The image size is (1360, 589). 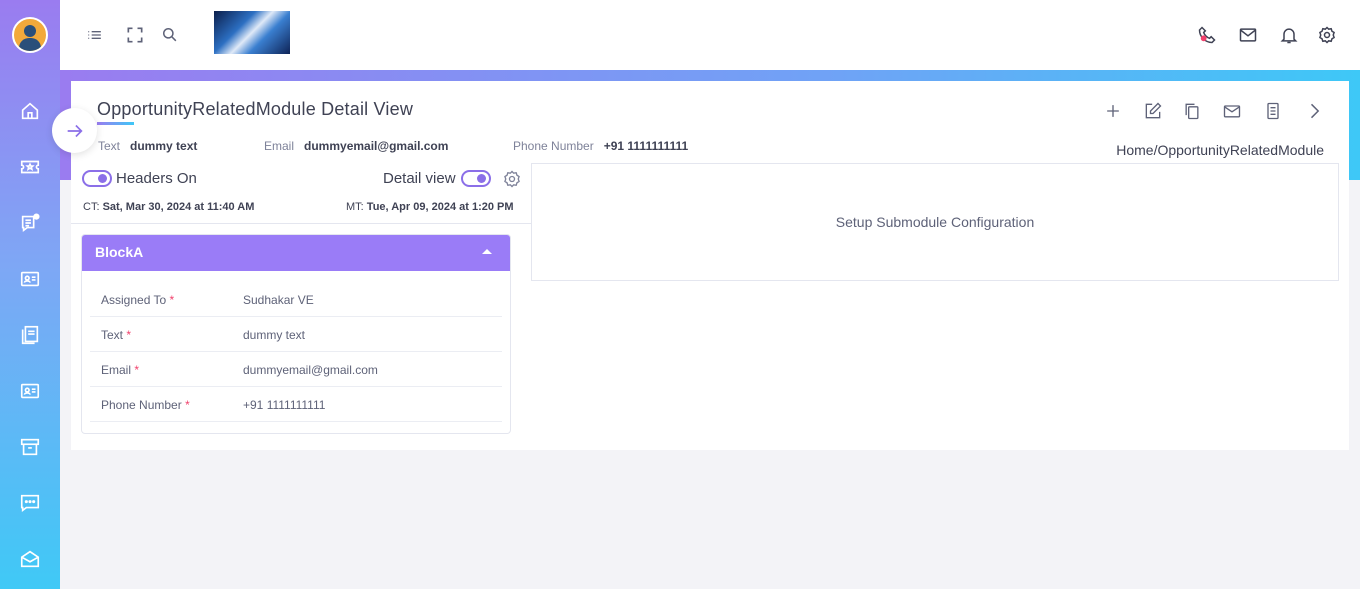 I want to click on field-row: Assigned To * Sudhakar VE, so click(x=296, y=299).